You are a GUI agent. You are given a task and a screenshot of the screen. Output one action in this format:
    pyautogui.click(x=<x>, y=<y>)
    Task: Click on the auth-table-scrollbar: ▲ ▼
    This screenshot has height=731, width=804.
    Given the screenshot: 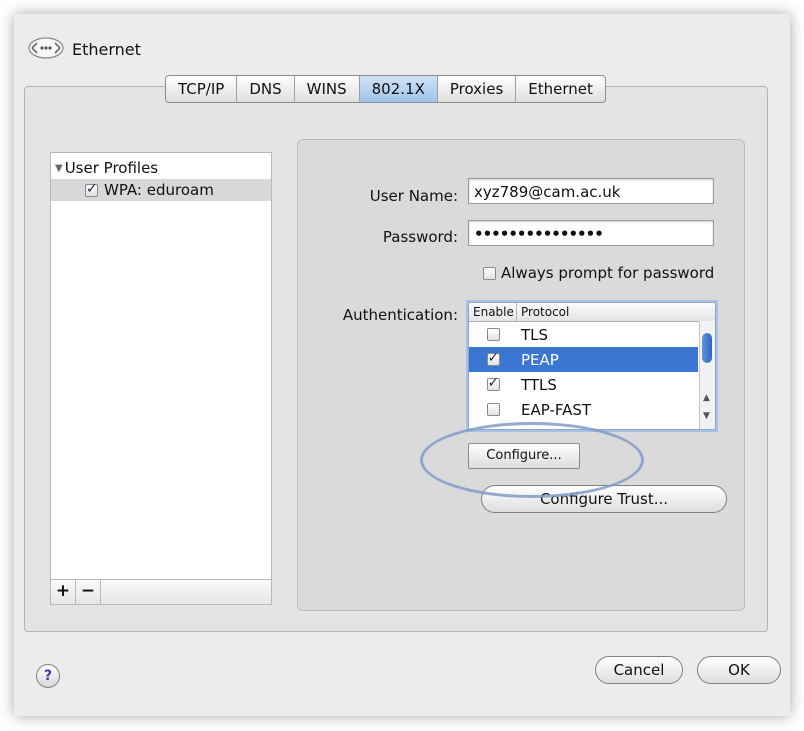 What is the action you would take?
    pyautogui.click(x=707, y=375)
    